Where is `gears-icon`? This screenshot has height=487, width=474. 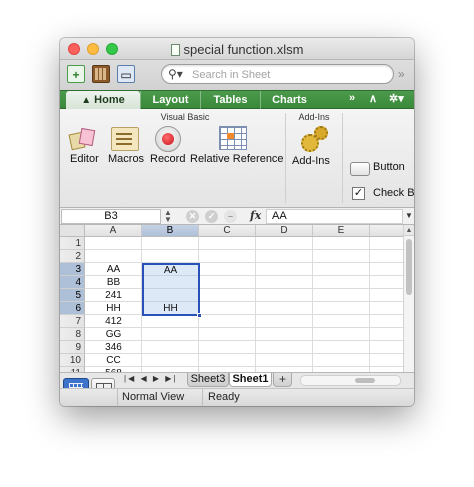
gears-icon is located at coordinates (315, 140).